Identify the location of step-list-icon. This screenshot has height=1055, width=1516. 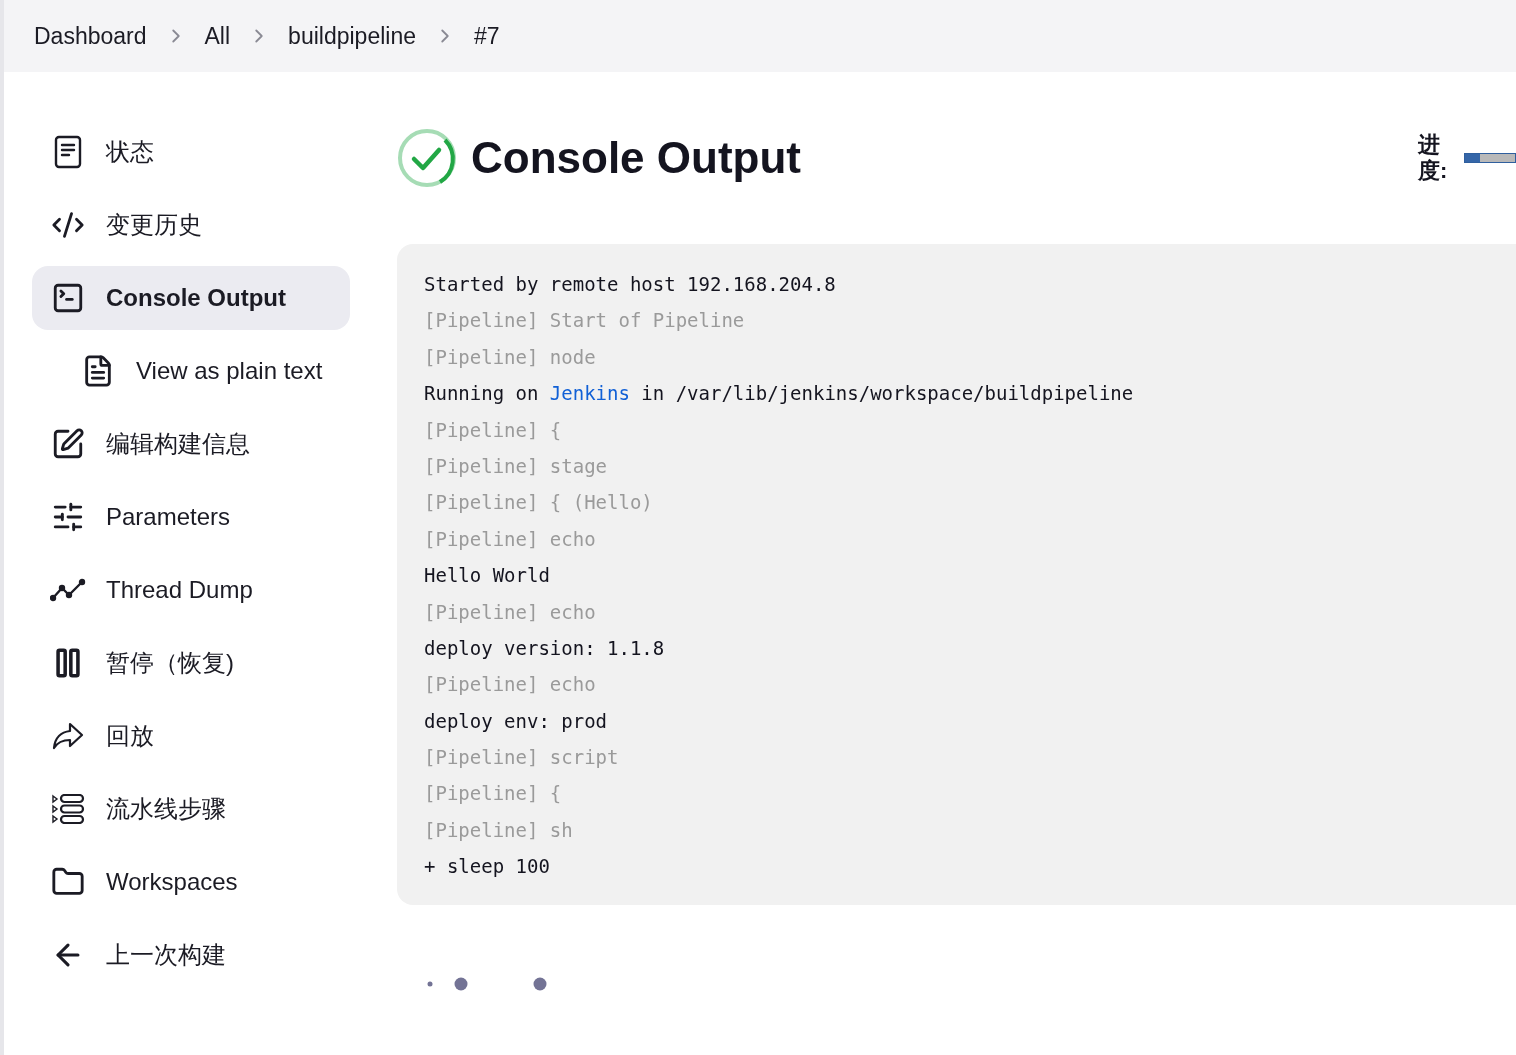
(68, 809).